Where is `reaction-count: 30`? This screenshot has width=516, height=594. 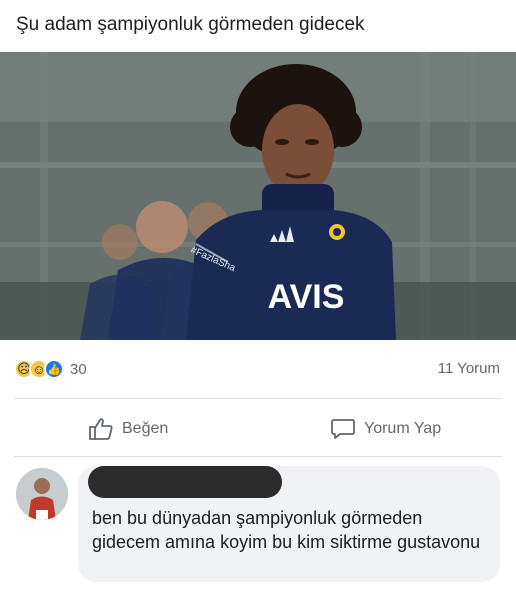
reaction-count: 30 is located at coordinates (78, 369).